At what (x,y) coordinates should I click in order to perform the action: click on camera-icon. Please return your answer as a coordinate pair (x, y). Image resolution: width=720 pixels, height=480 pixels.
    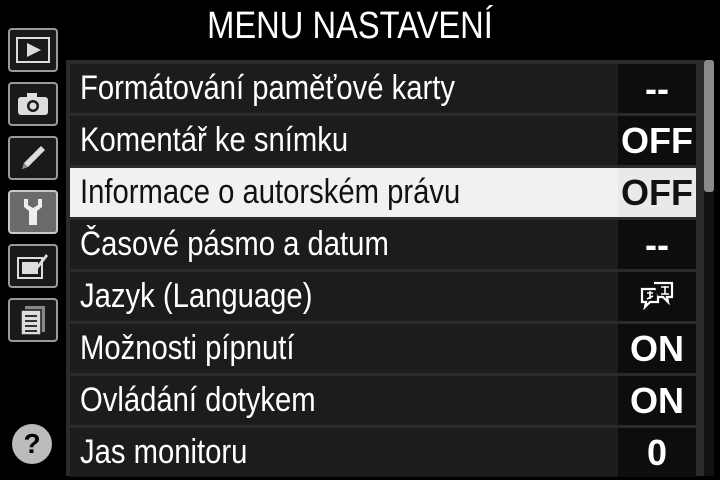
    Looking at the image, I should click on (33, 104).